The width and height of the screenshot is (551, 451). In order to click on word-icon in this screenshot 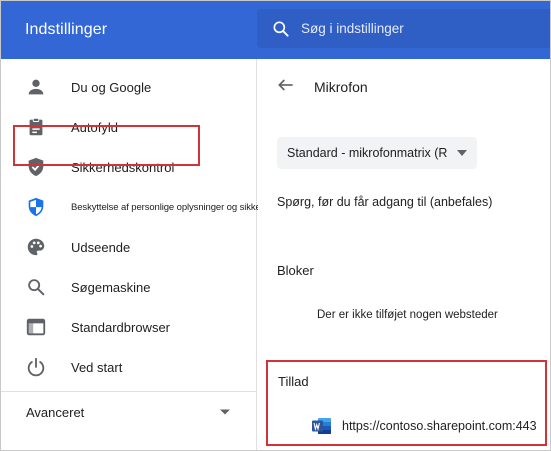, I will do `click(321, 426)`.